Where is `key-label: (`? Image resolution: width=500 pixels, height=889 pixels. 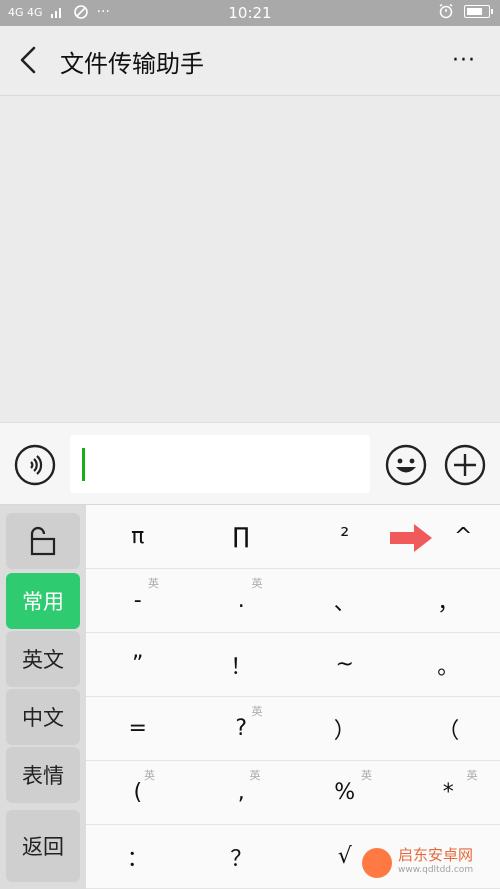 key-label: ( is located at coordinates (138, 792).